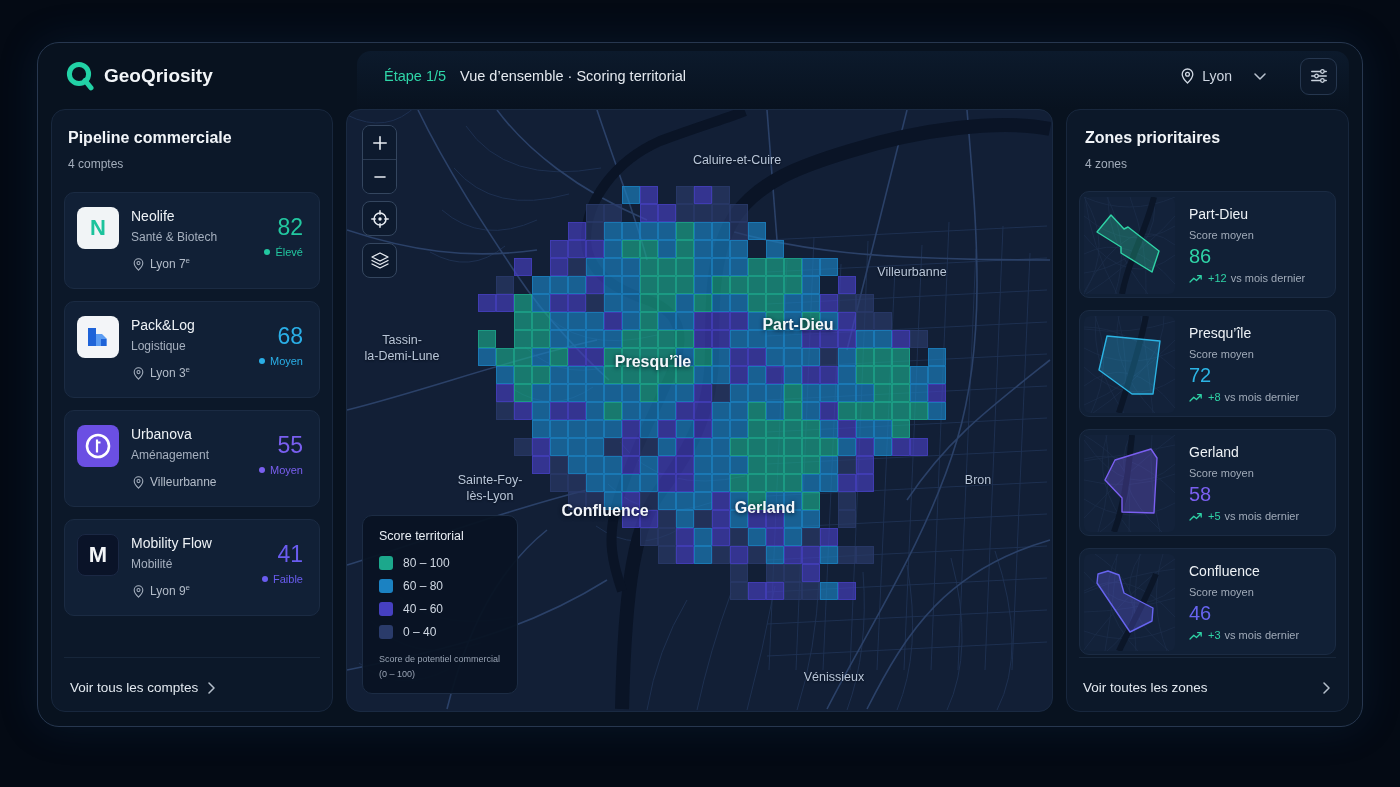  What do you see at coordinates (152, 564) in the screenshot?
I see `account-sector: Mobilité` at bounding box center [152, 564].